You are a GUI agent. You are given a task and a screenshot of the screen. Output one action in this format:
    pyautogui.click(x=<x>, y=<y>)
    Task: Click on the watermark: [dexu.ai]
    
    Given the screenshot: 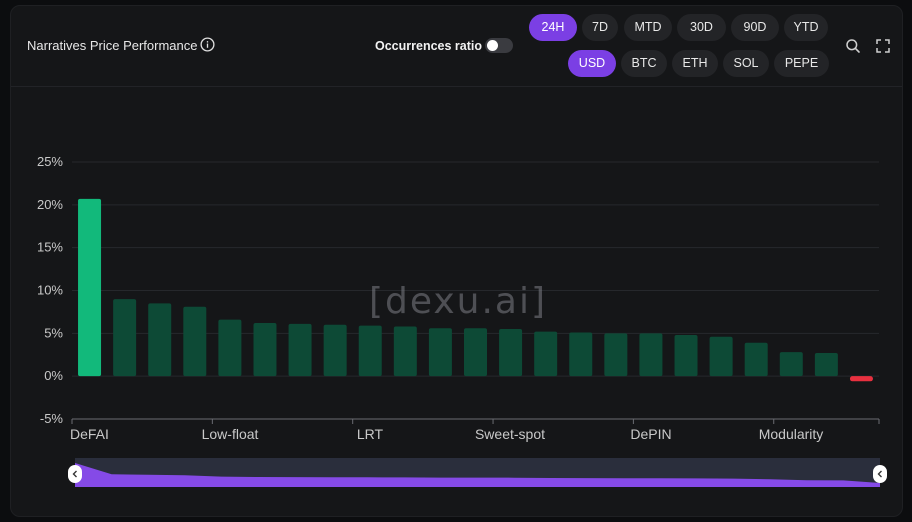 What is the action you would take?
    pyautogui.click(x=458, y=301)
    